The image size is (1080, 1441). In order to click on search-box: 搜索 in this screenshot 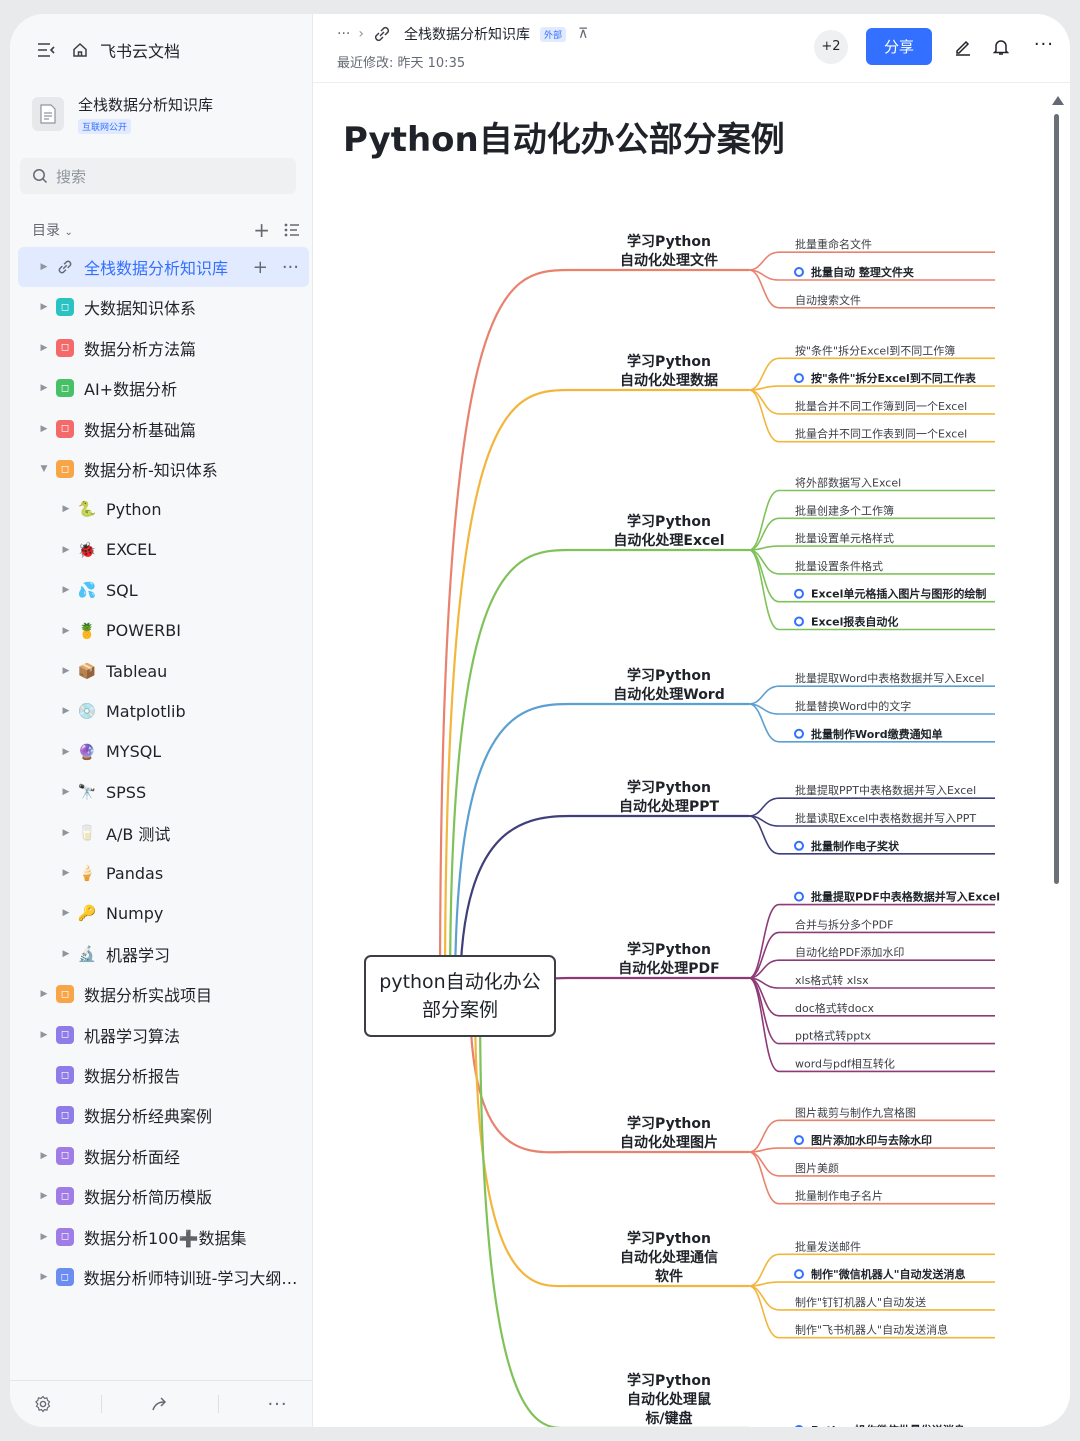, I will do `click(158, 176)`.